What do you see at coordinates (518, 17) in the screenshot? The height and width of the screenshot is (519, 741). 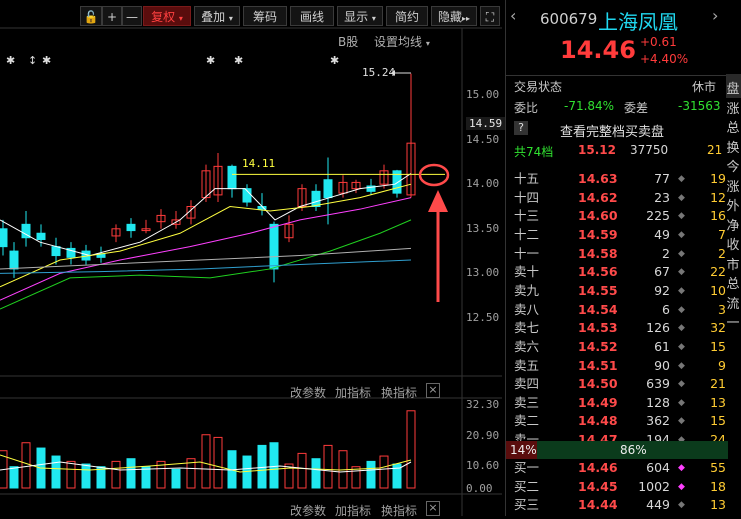 I see `back-arrow-icon: ‹` at bounding box center [518, 17].